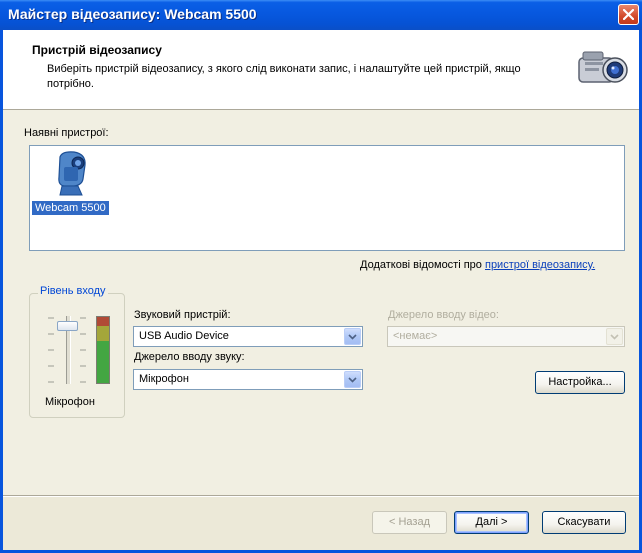  Describe the element at coordinates (248, 379) in the screenshot. I see `audio-source-select: Мікрофон` at that location.